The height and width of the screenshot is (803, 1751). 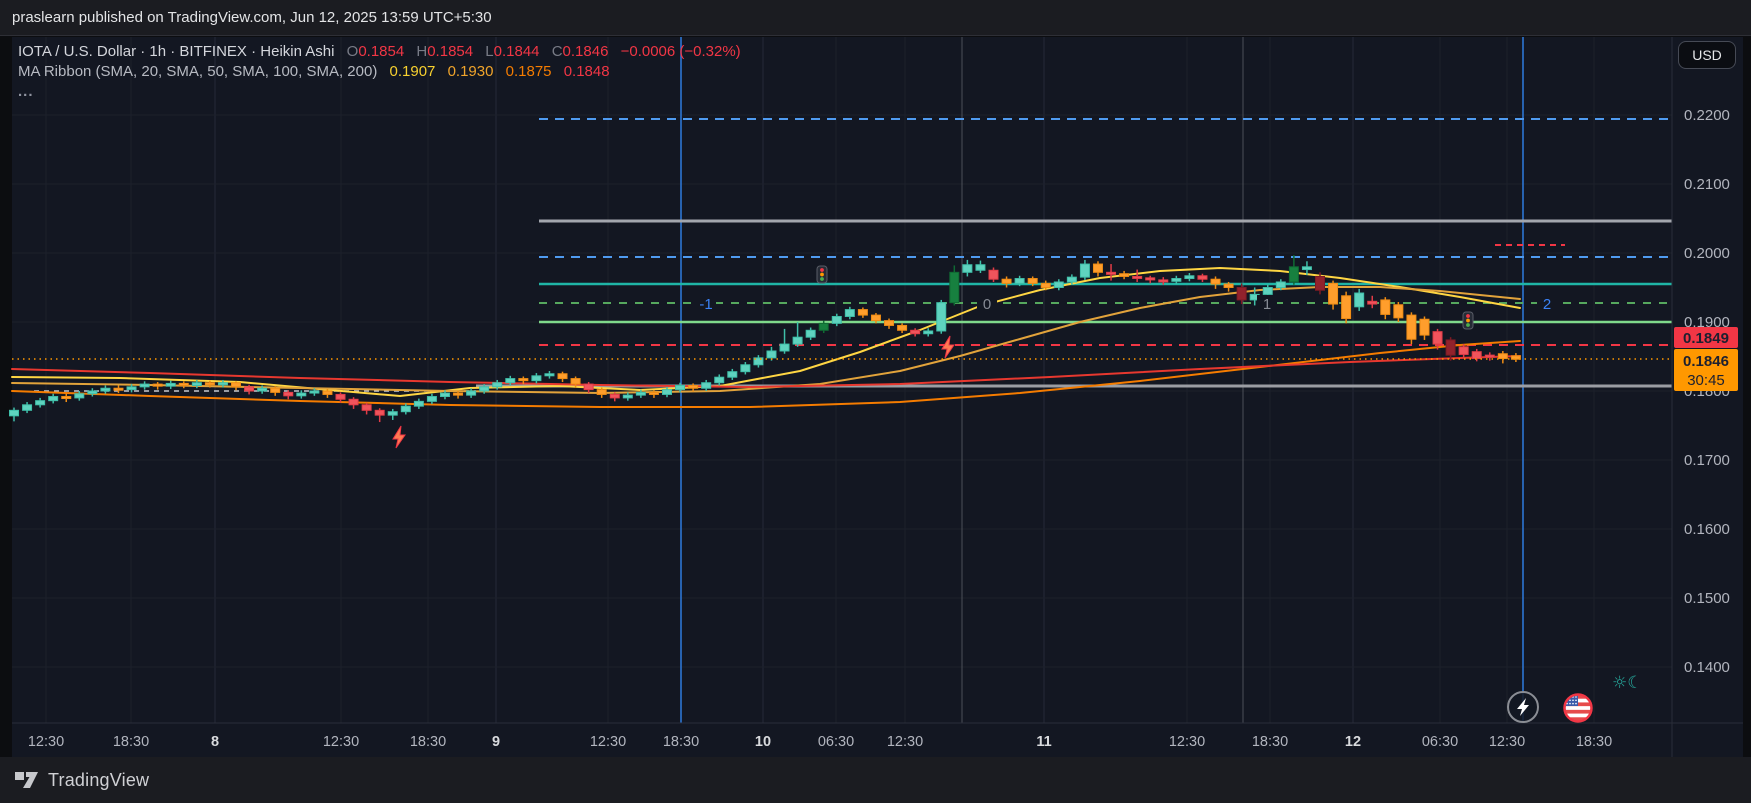 I want to click on sma20-value: 0.1907, so click(x=412, y=71).